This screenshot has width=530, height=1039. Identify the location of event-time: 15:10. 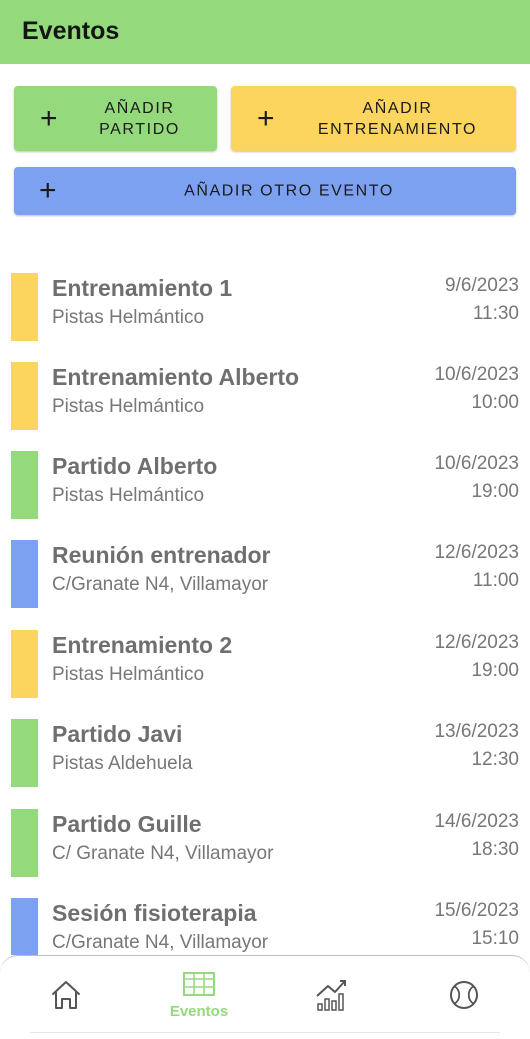
(495, 938).